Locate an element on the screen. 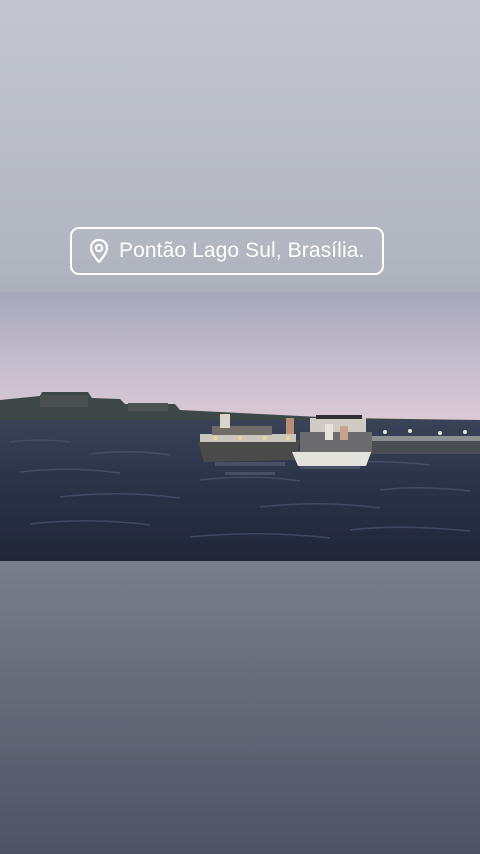  location-pin-icon is located at coordinates (99, 251).